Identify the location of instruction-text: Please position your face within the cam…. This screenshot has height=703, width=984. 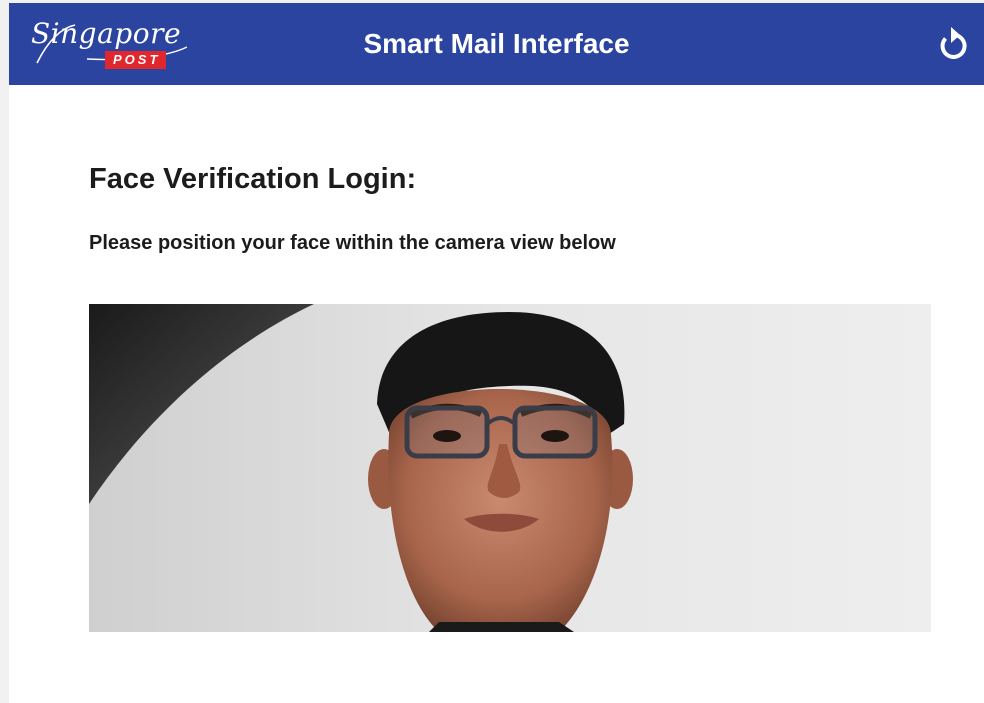
(352, 243).